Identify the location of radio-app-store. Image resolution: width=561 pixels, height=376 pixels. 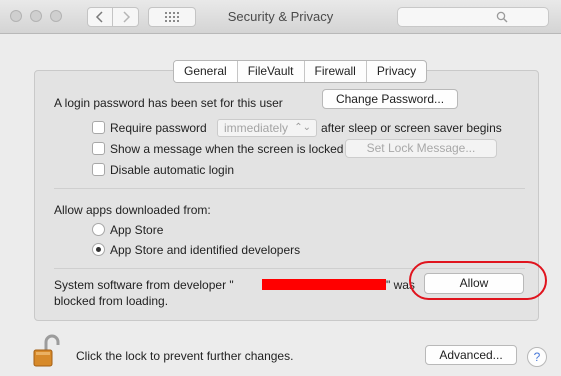
(98, 229).